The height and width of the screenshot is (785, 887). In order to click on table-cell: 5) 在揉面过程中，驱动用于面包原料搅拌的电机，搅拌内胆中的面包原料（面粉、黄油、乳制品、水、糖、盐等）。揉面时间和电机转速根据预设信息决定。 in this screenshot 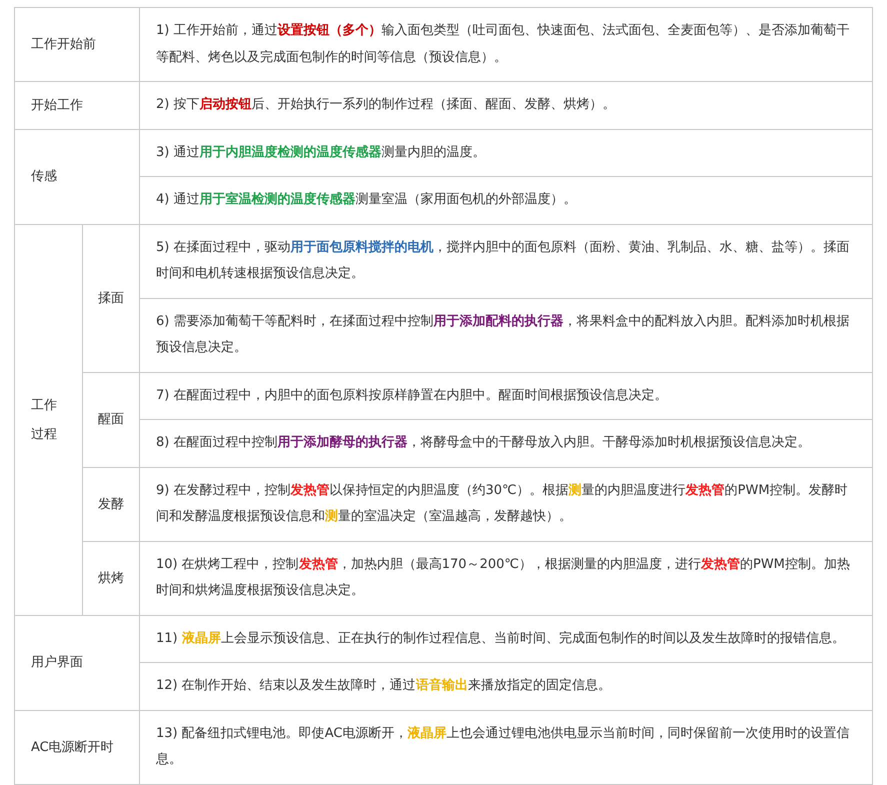, I will do `click(506, 261)`.